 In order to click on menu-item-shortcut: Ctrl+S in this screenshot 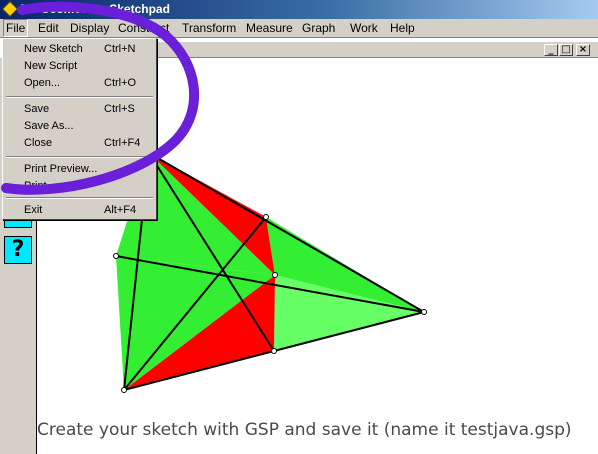, I will do `click(119, 109)`.